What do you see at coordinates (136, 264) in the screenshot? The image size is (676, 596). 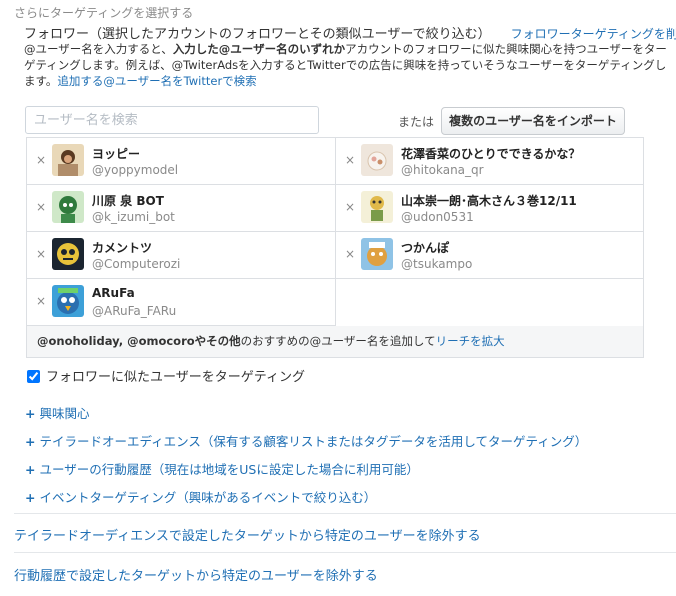 I see `account-handle: @Computerozi` at bounding box center [136, 264].